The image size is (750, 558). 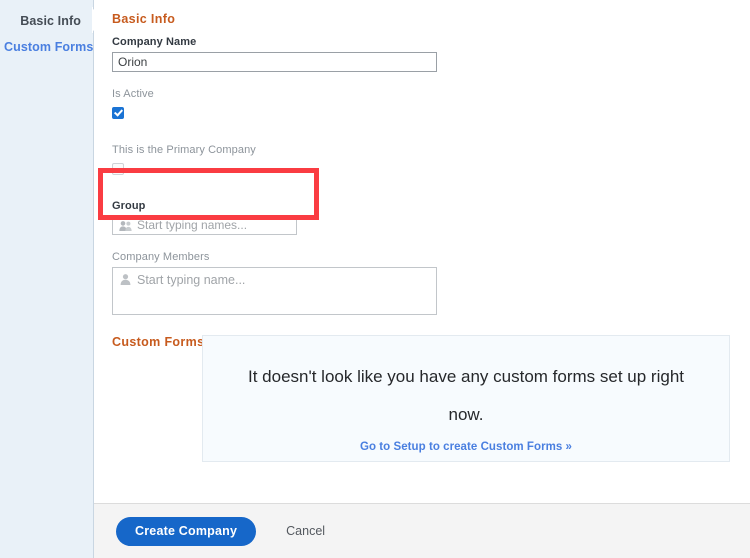 I want to click on is-active-checkbox-checked-icon, so click(x=118, y=112).